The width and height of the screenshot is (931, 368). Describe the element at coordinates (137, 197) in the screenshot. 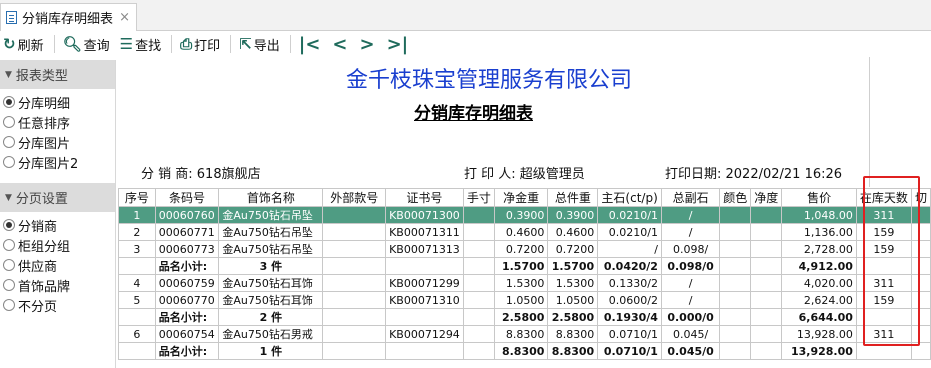

I see `column-header: 序号` at that location.